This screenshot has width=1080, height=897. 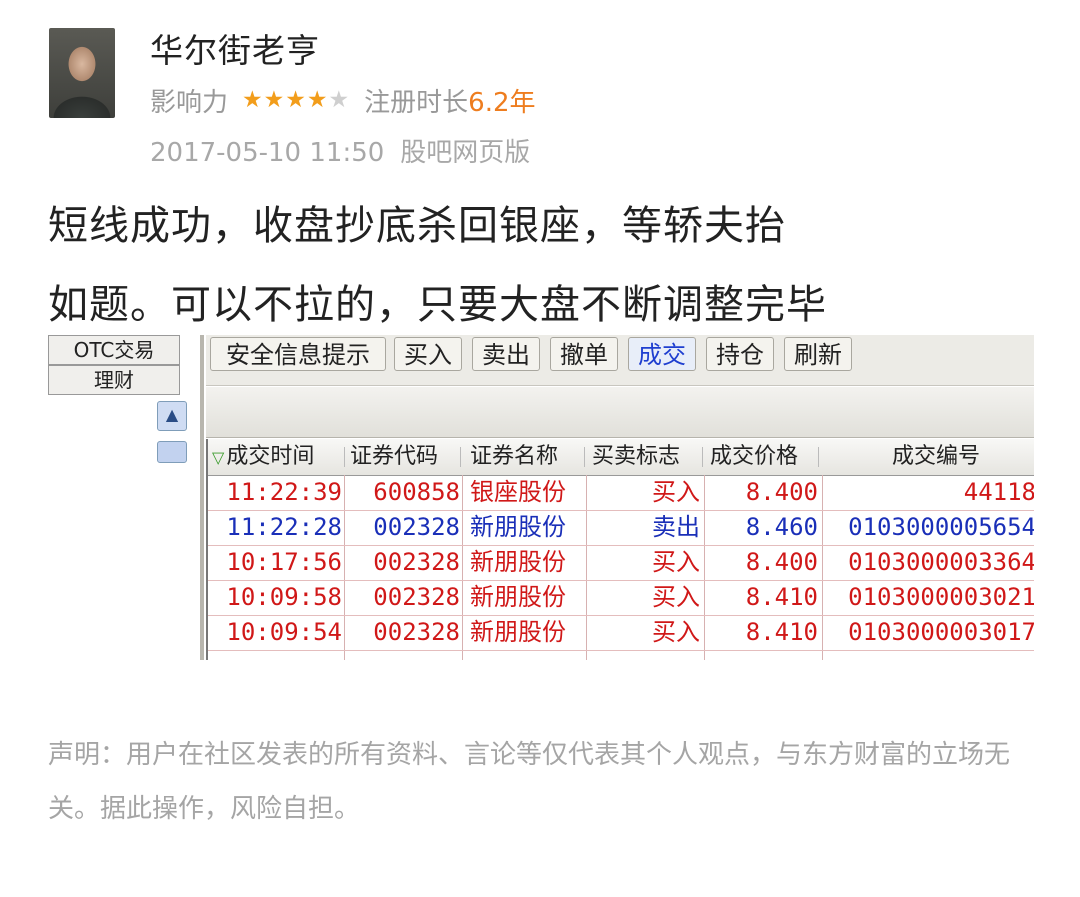 What do you see at coordinates (437, 305) in the screenshot?
I see `post-body: 如题。可以不拉的，只要大盘不断调整完毕` at bounding box center [437, 305].